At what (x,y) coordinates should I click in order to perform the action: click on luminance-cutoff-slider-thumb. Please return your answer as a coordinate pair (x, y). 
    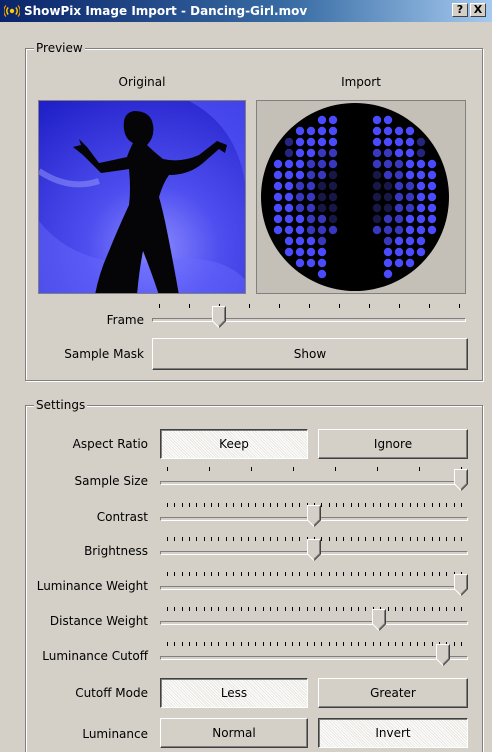
    Looking at the image, I should click on (443, 655).